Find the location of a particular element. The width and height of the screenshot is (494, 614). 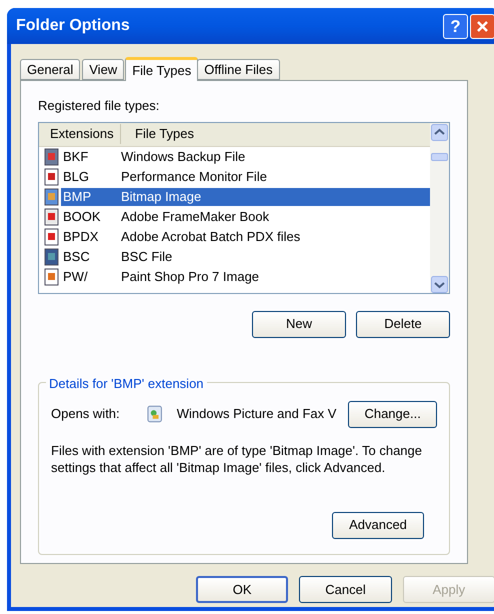

scroll-down-icon is located at coordinates (439, 284).